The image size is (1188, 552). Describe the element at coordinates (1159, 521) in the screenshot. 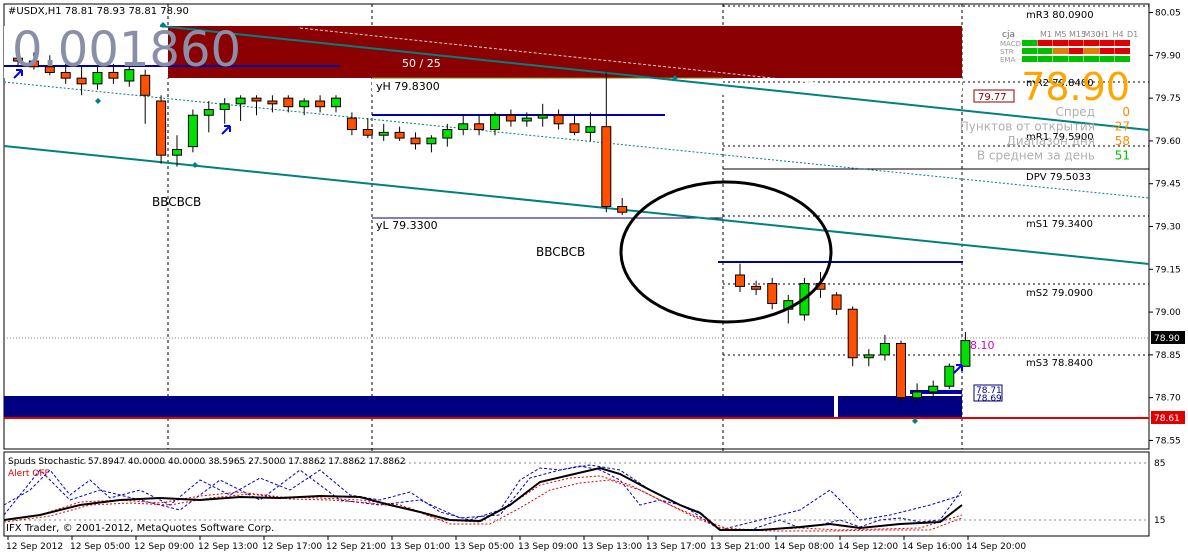

I see `level-15-label: 15` at that location.